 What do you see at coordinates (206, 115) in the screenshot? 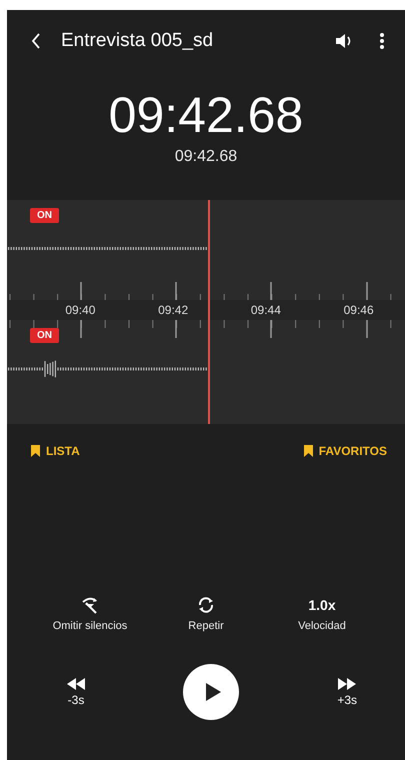
I see `elapsed-time: 09:42.68` at bounding box center [206, 115].